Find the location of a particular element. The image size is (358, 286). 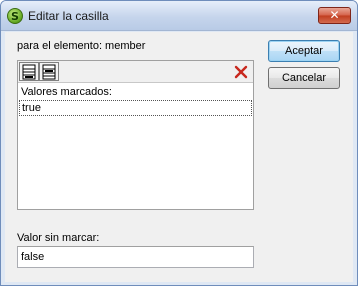

list-toolbar is located at coordinates (135, 72).